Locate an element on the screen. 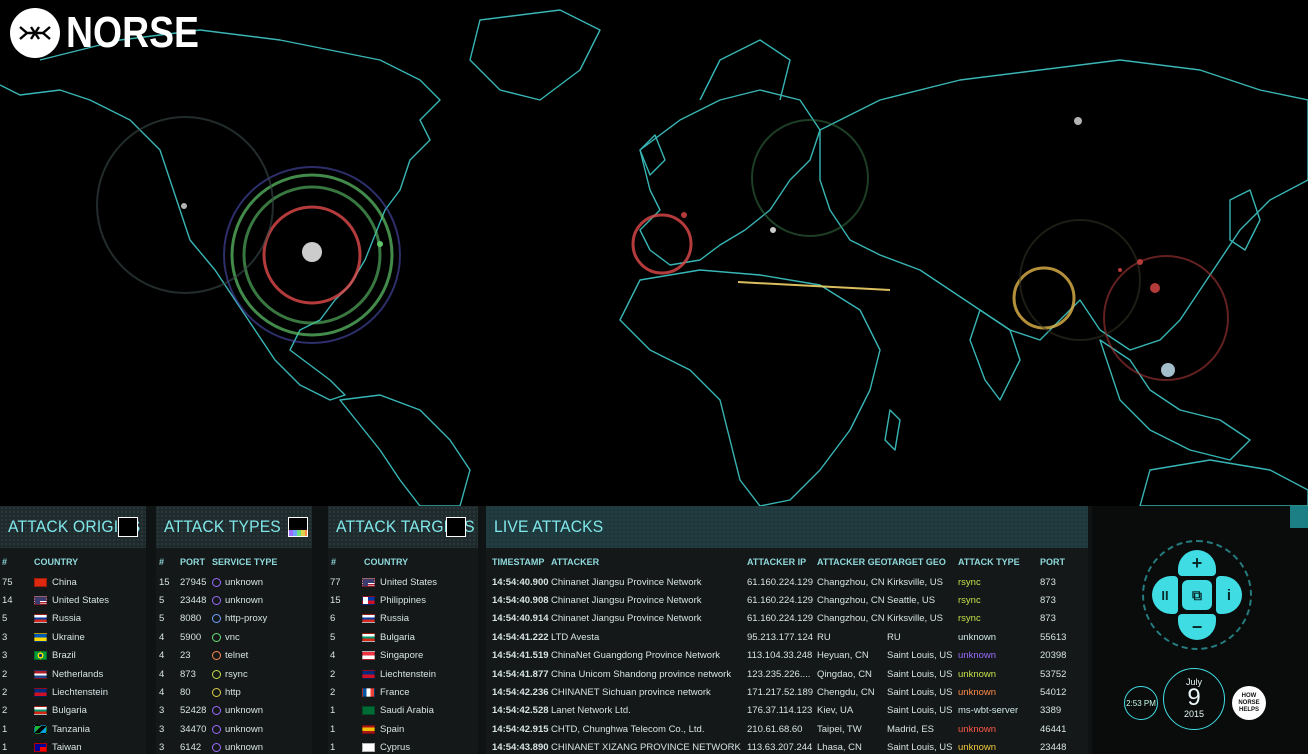  how-norse-helps-button: HOW NORSE HELPS is located at coordinates (1249, 703).